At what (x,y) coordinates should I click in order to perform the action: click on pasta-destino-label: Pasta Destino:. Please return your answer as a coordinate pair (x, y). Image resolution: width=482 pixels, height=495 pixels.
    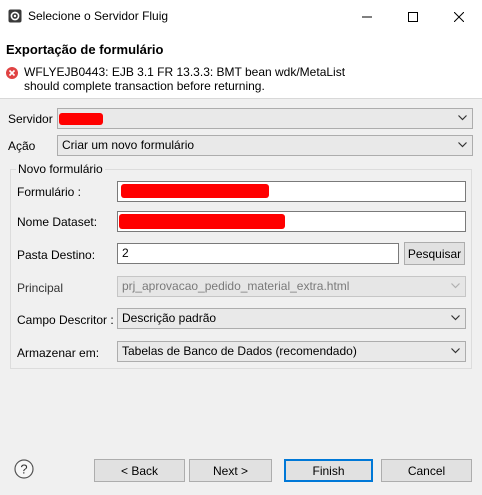
    Looking at the image, I should click on (56, 255).